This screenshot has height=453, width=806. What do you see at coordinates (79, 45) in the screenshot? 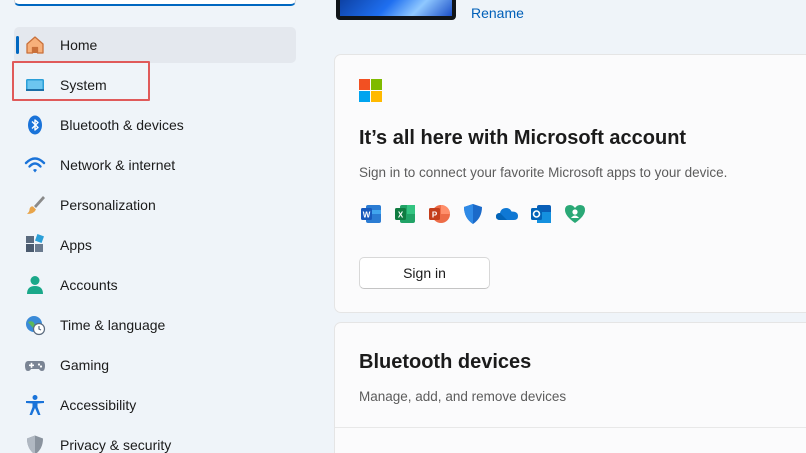
I see `sidebar-item-label: Home` at bounding box center [79, 45].